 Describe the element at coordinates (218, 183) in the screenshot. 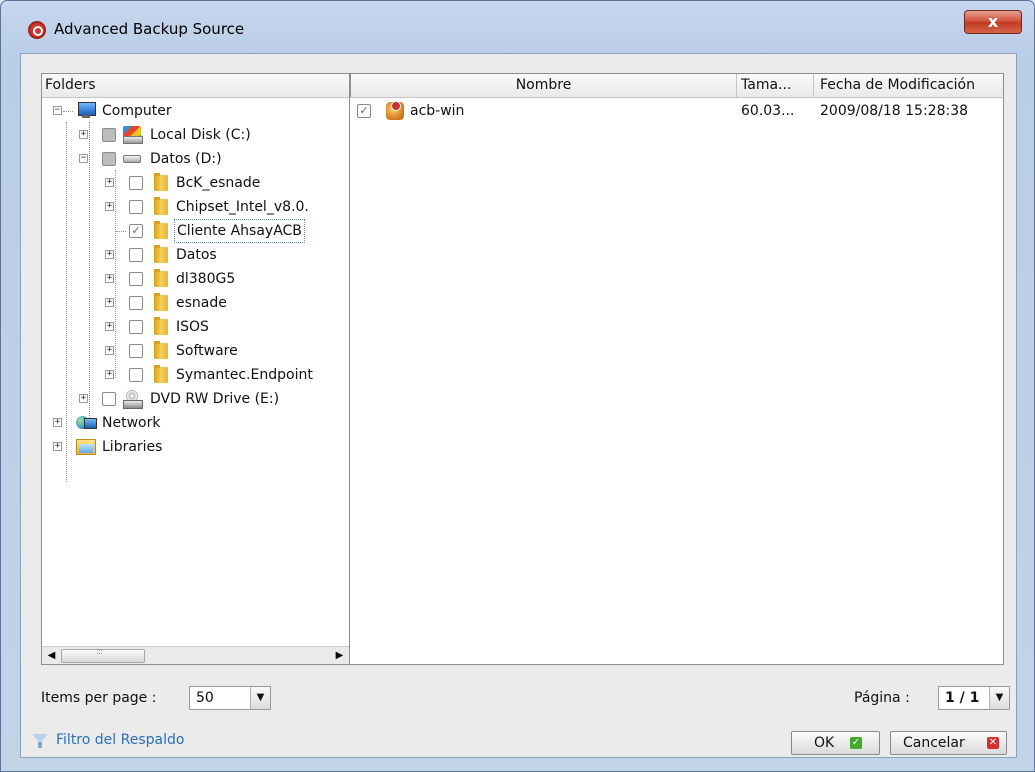

I see `tree-node-label: BcK_esnade` at that location.